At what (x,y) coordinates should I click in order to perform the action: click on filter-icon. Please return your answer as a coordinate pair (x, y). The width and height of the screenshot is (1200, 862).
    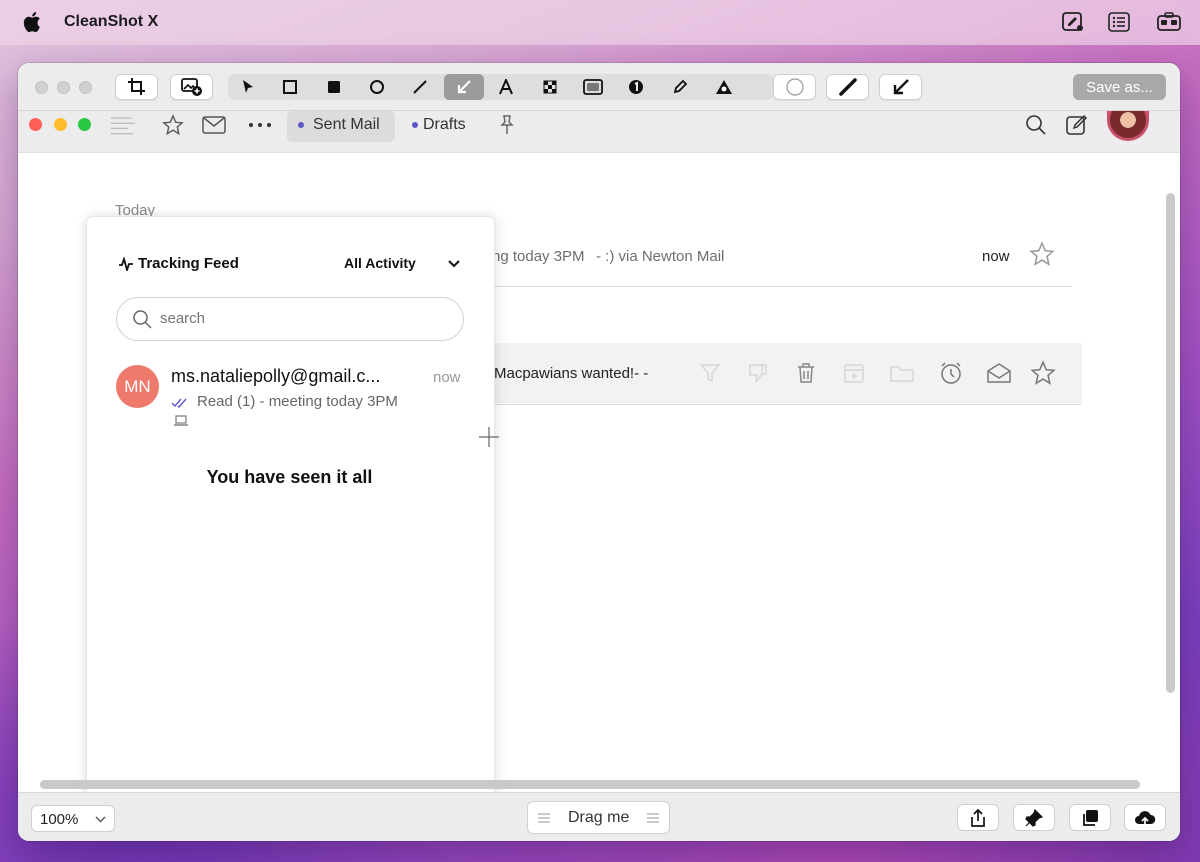
    Looking at the image, I should click on (710, 373).